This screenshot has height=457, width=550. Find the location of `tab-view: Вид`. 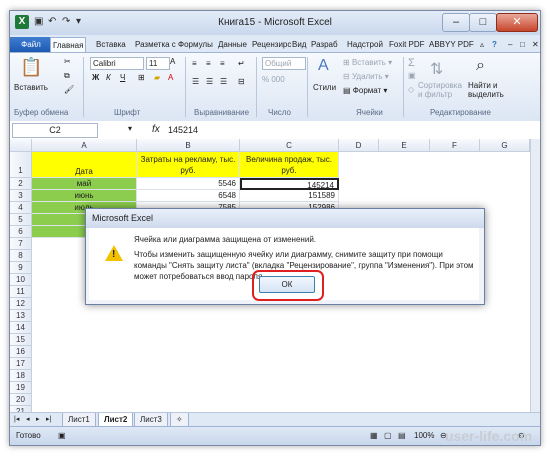

tab-view: Вид is located at coordinates (299, 44).